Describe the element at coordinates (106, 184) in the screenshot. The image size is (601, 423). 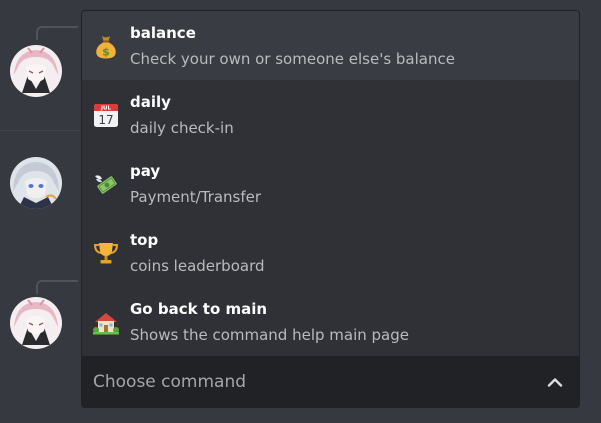
I see `money-with-wings-icon` at that location.